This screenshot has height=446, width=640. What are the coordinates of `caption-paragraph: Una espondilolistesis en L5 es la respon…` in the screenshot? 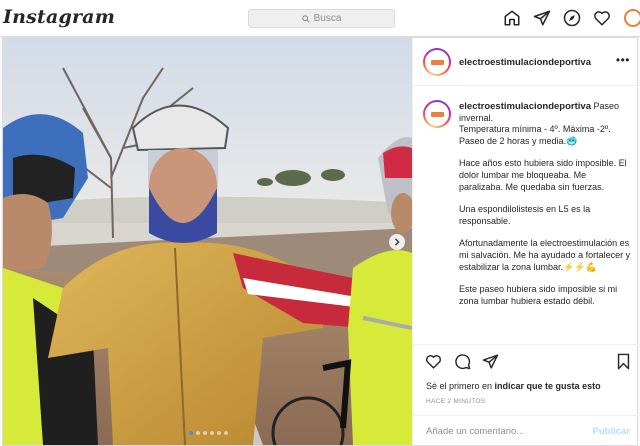 It's located at (526, 215).